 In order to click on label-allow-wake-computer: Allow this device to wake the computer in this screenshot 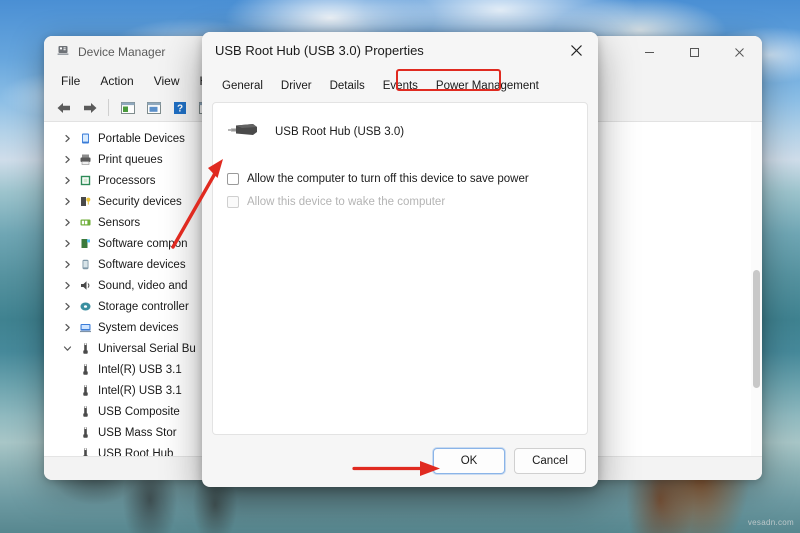, I will do `click(346, 202)`.